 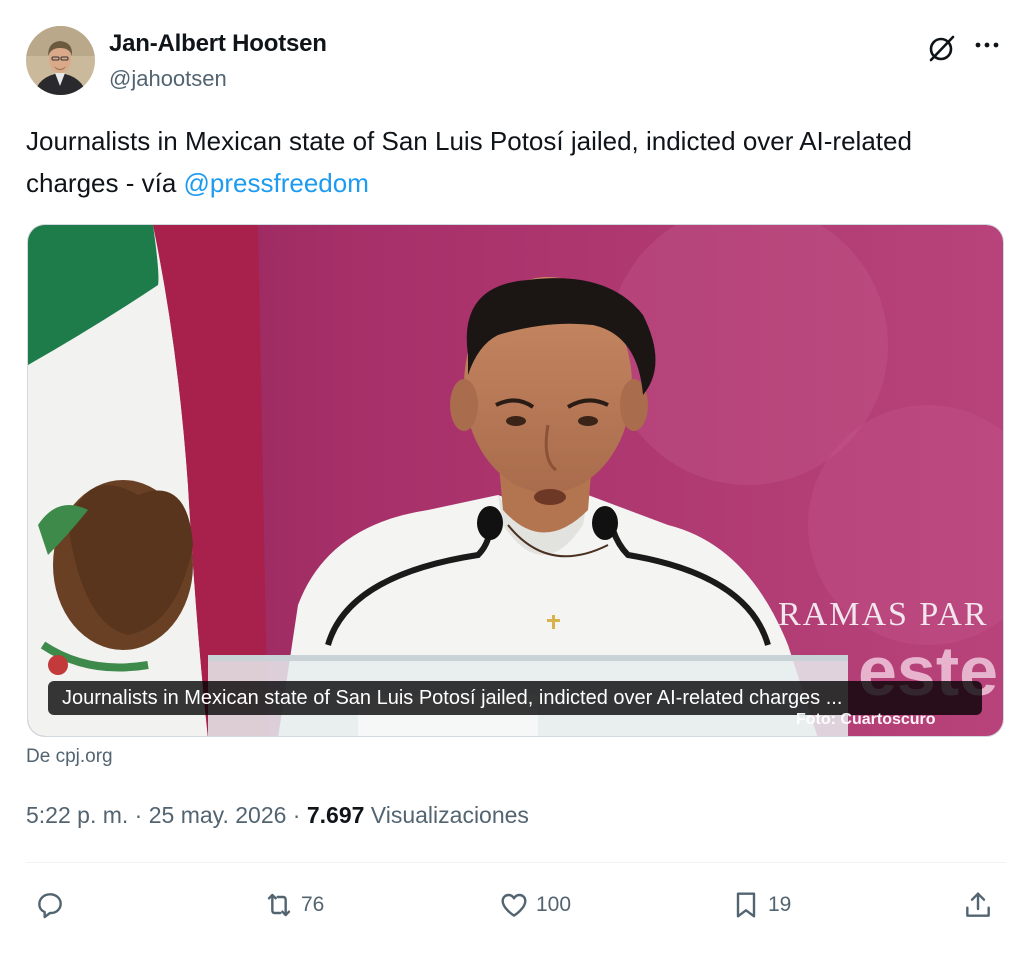 I want to click on mention-link: @pressfreedom, so click(x=276, y=183).